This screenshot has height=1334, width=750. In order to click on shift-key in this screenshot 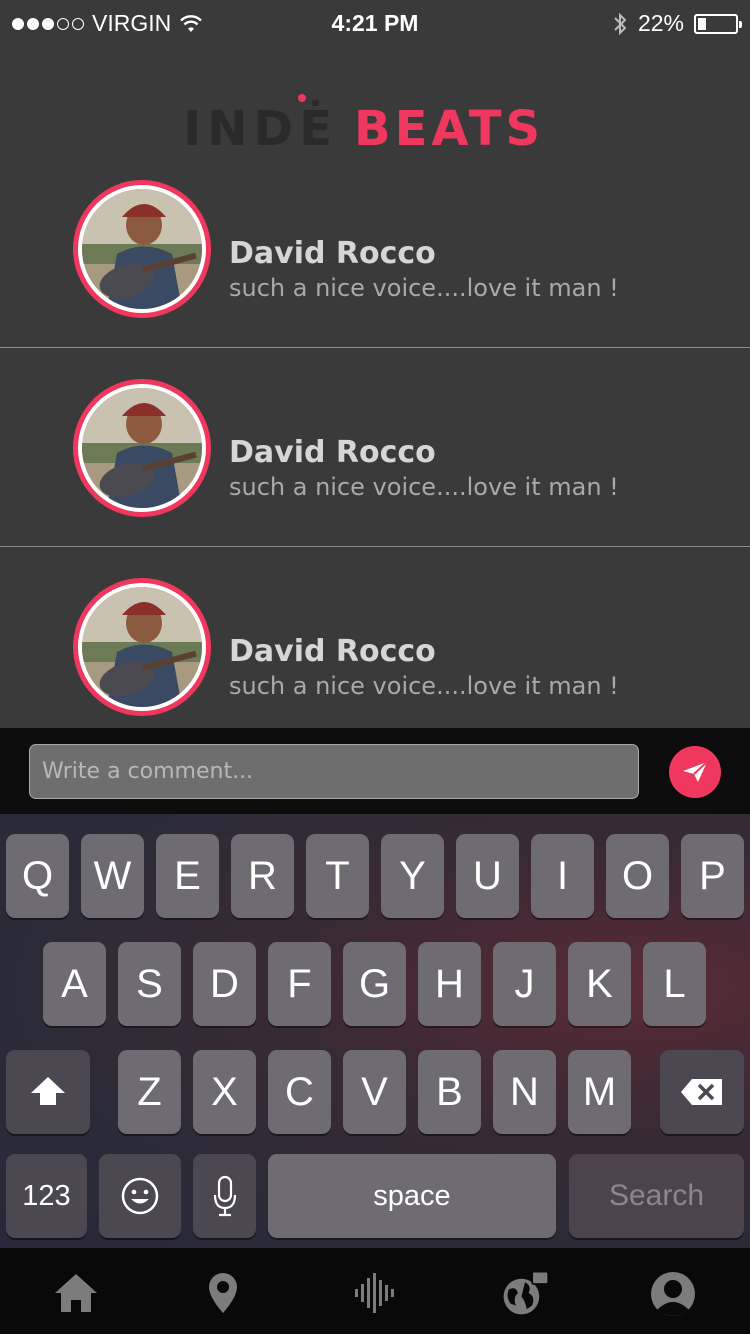, I will do `click(48, 1092)`.